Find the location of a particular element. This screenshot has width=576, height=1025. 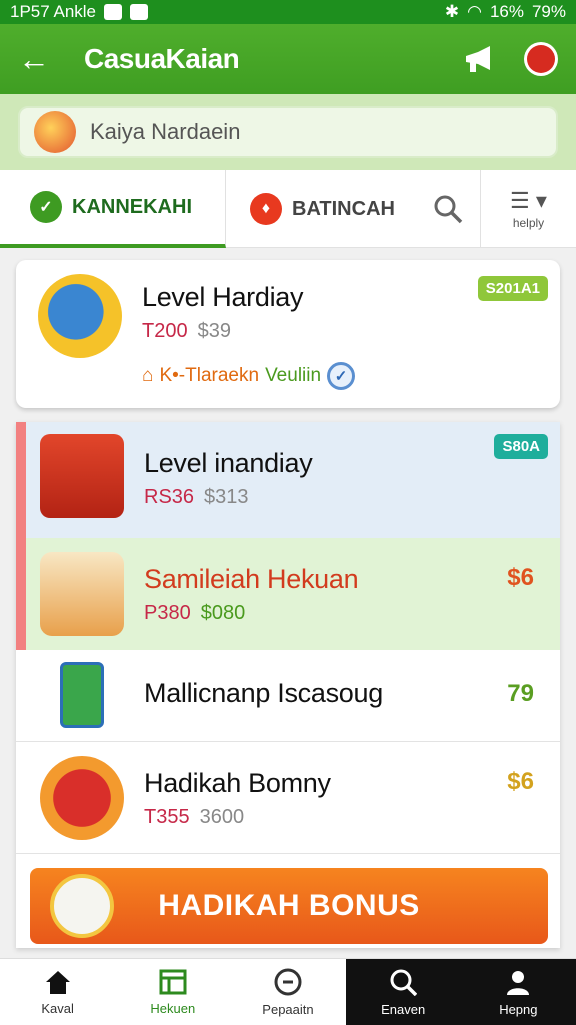

green-device-icon is located at coordinates (82, 695).